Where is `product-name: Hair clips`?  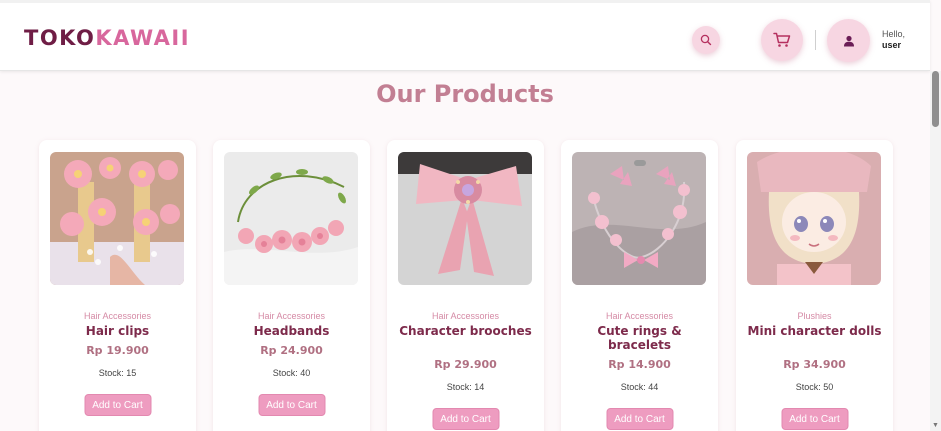 product-name: Hair clips is located at coordinates (117, 331).